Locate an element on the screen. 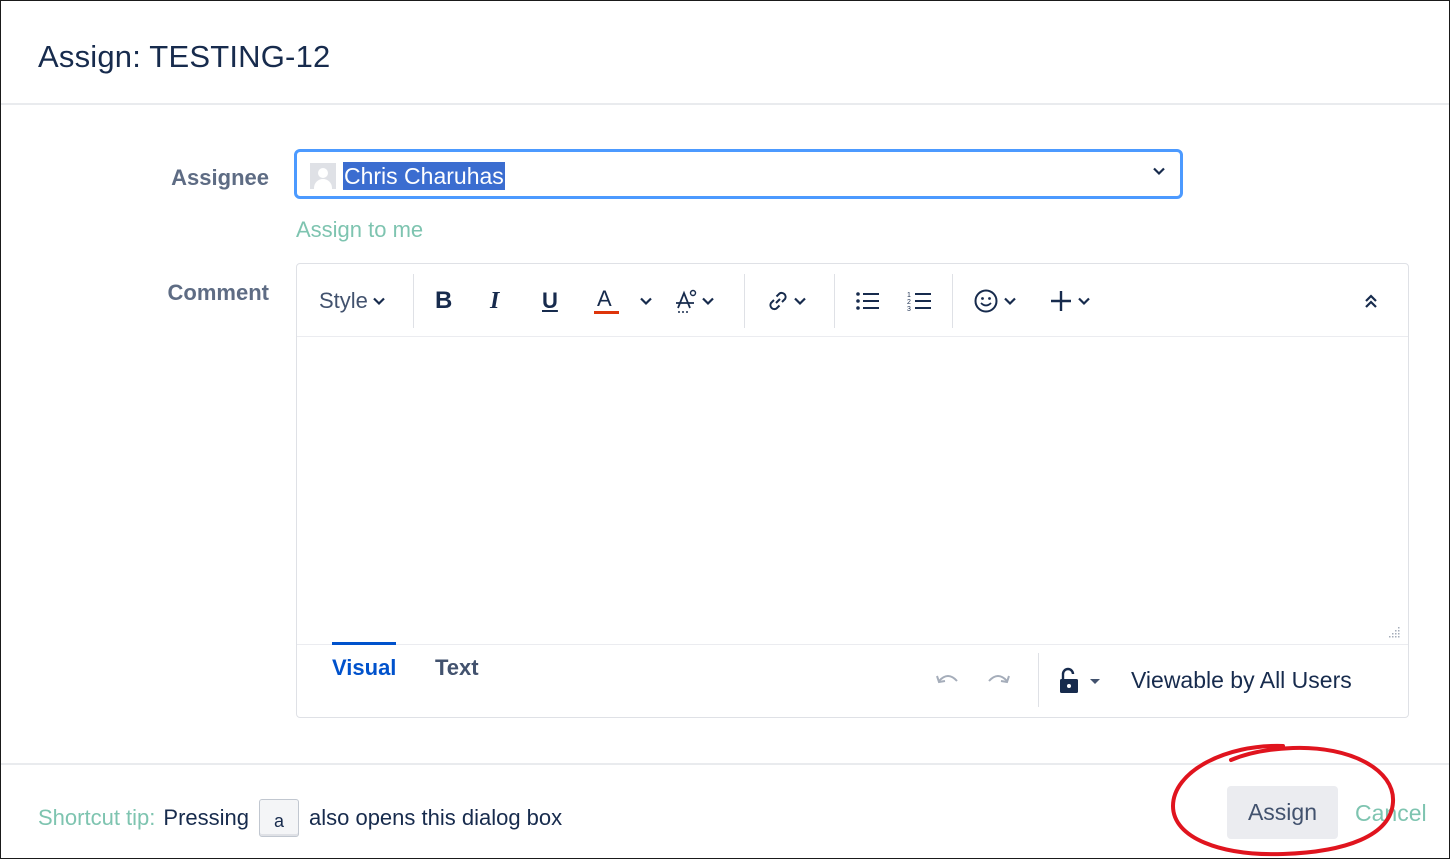 The height and width of the screenshot is (859, 1450). bold-button: B is located at coordinates (443, 301).